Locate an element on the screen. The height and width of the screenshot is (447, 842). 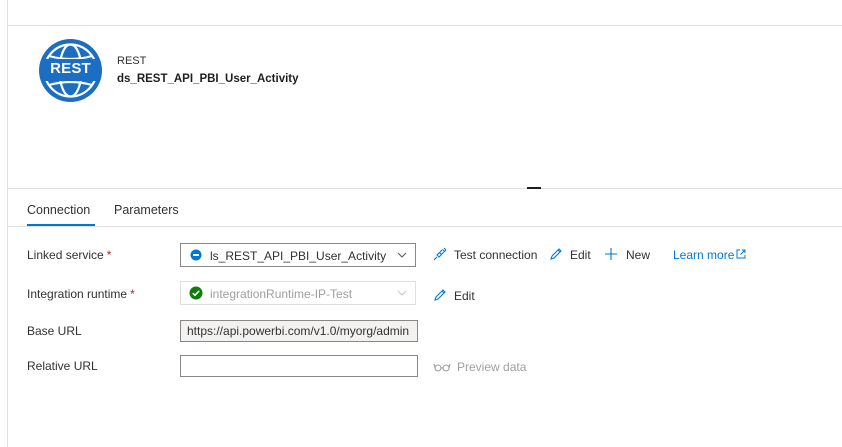
test-connection-label: Test connection is located at coordinates (496, 255).